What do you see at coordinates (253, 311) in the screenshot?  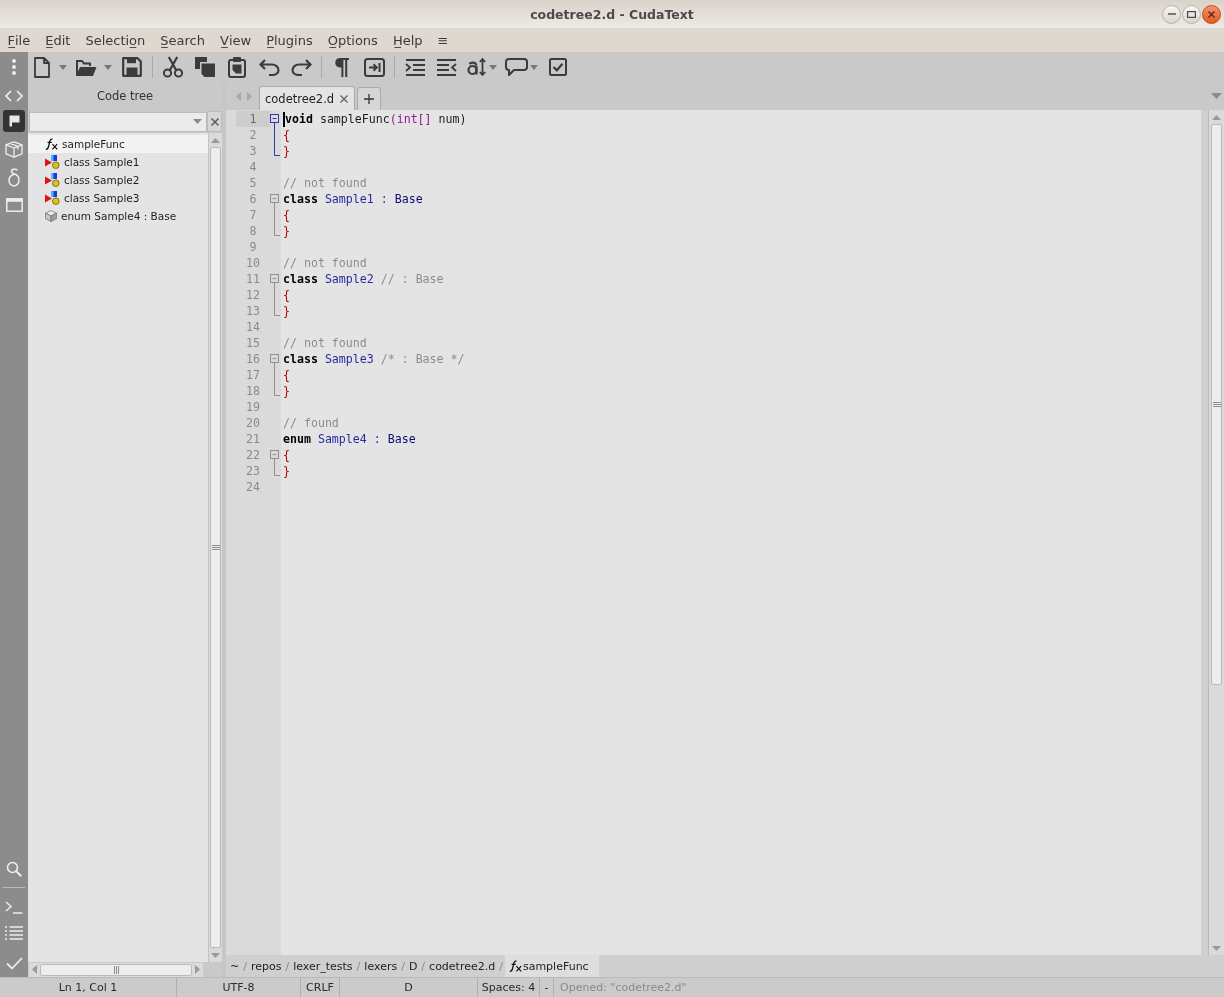 I see `line-number: 13` at bounding box center [253, 311].